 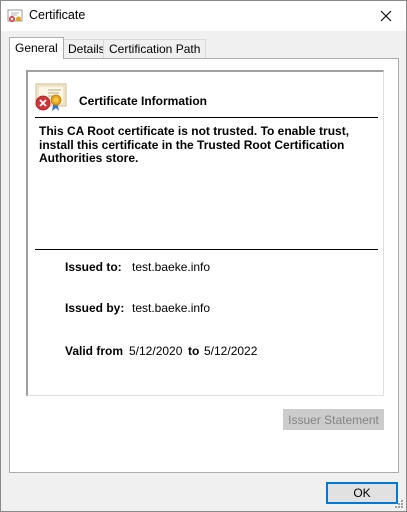 I want to click on tab-certification-path: Certification Path, so click(x=155, y=48).